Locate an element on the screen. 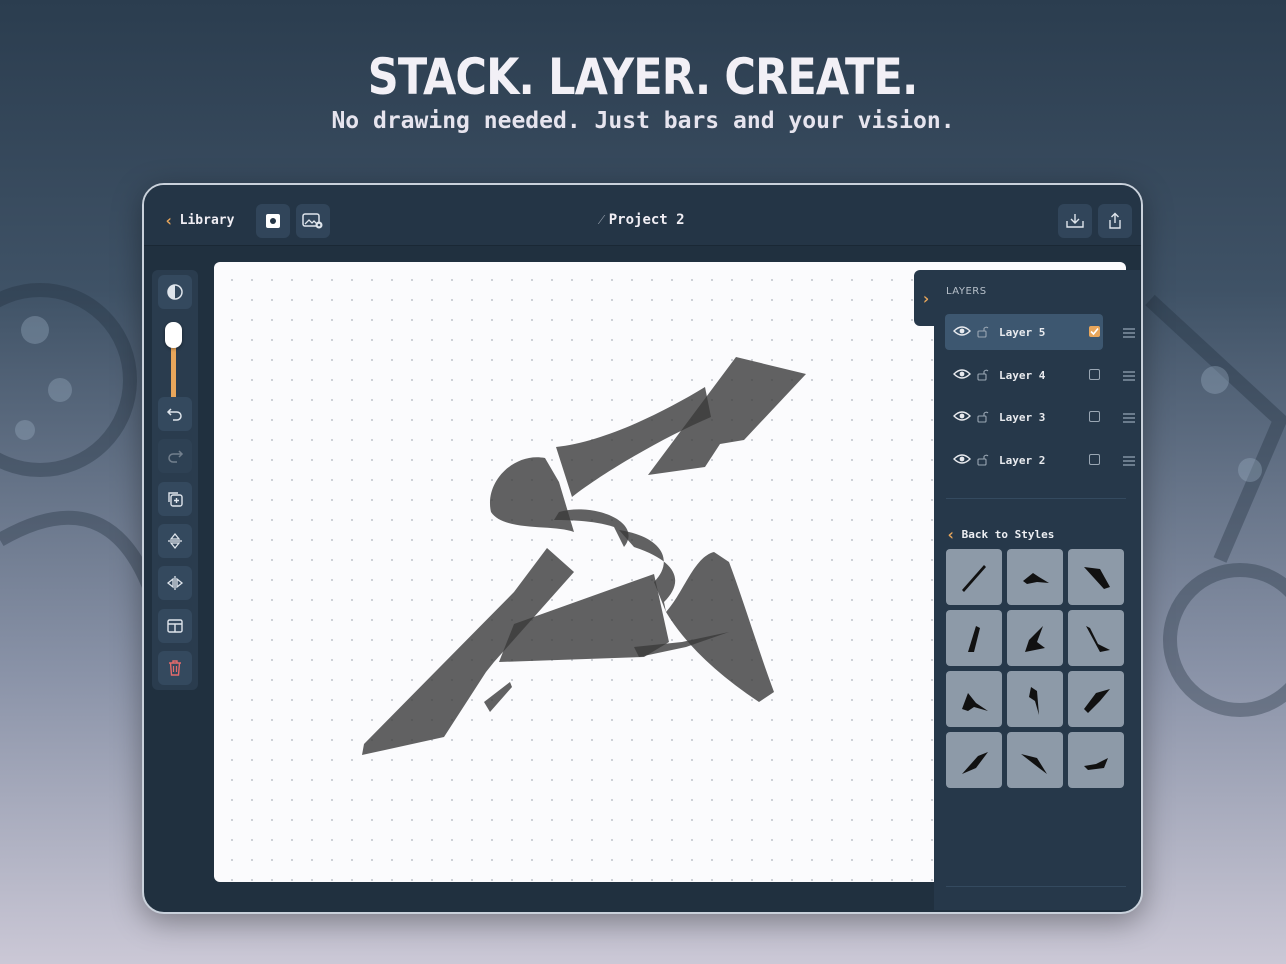 This screenshot has width=1286, height=964. delete-button is located at coordinates (175, 668).